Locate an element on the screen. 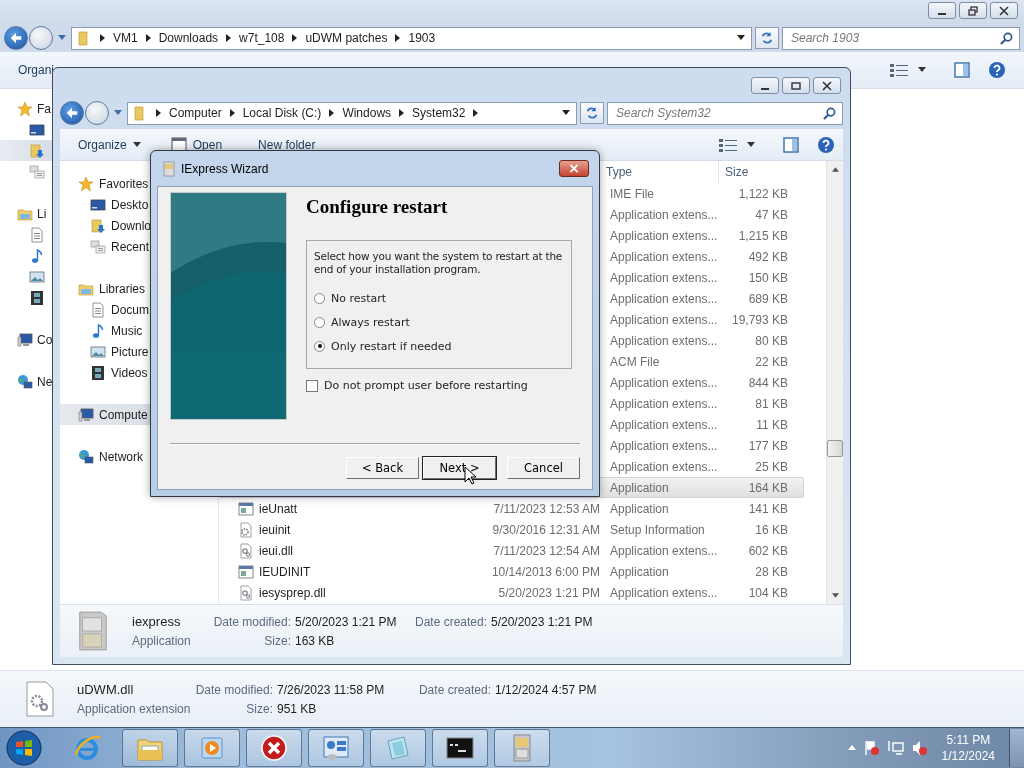  search-field: Search System32 is located at coordinates (725, 113).